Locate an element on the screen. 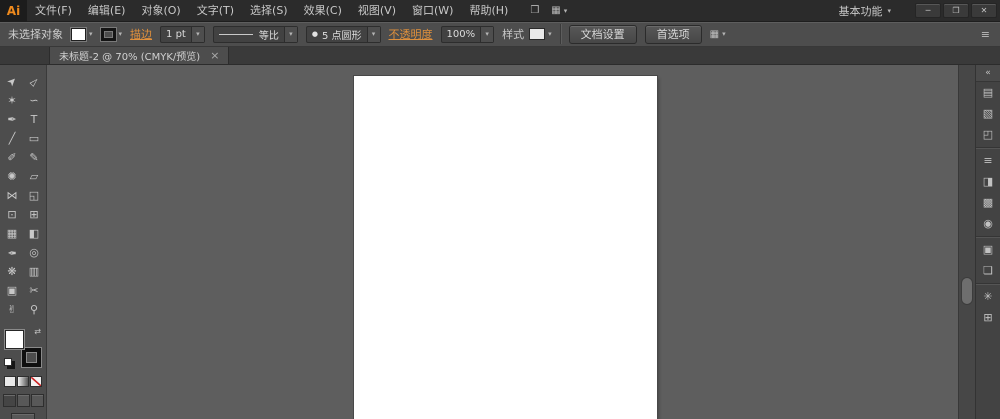  width-profile-select: 等比 ▾ is located at coordinates (255, 34).